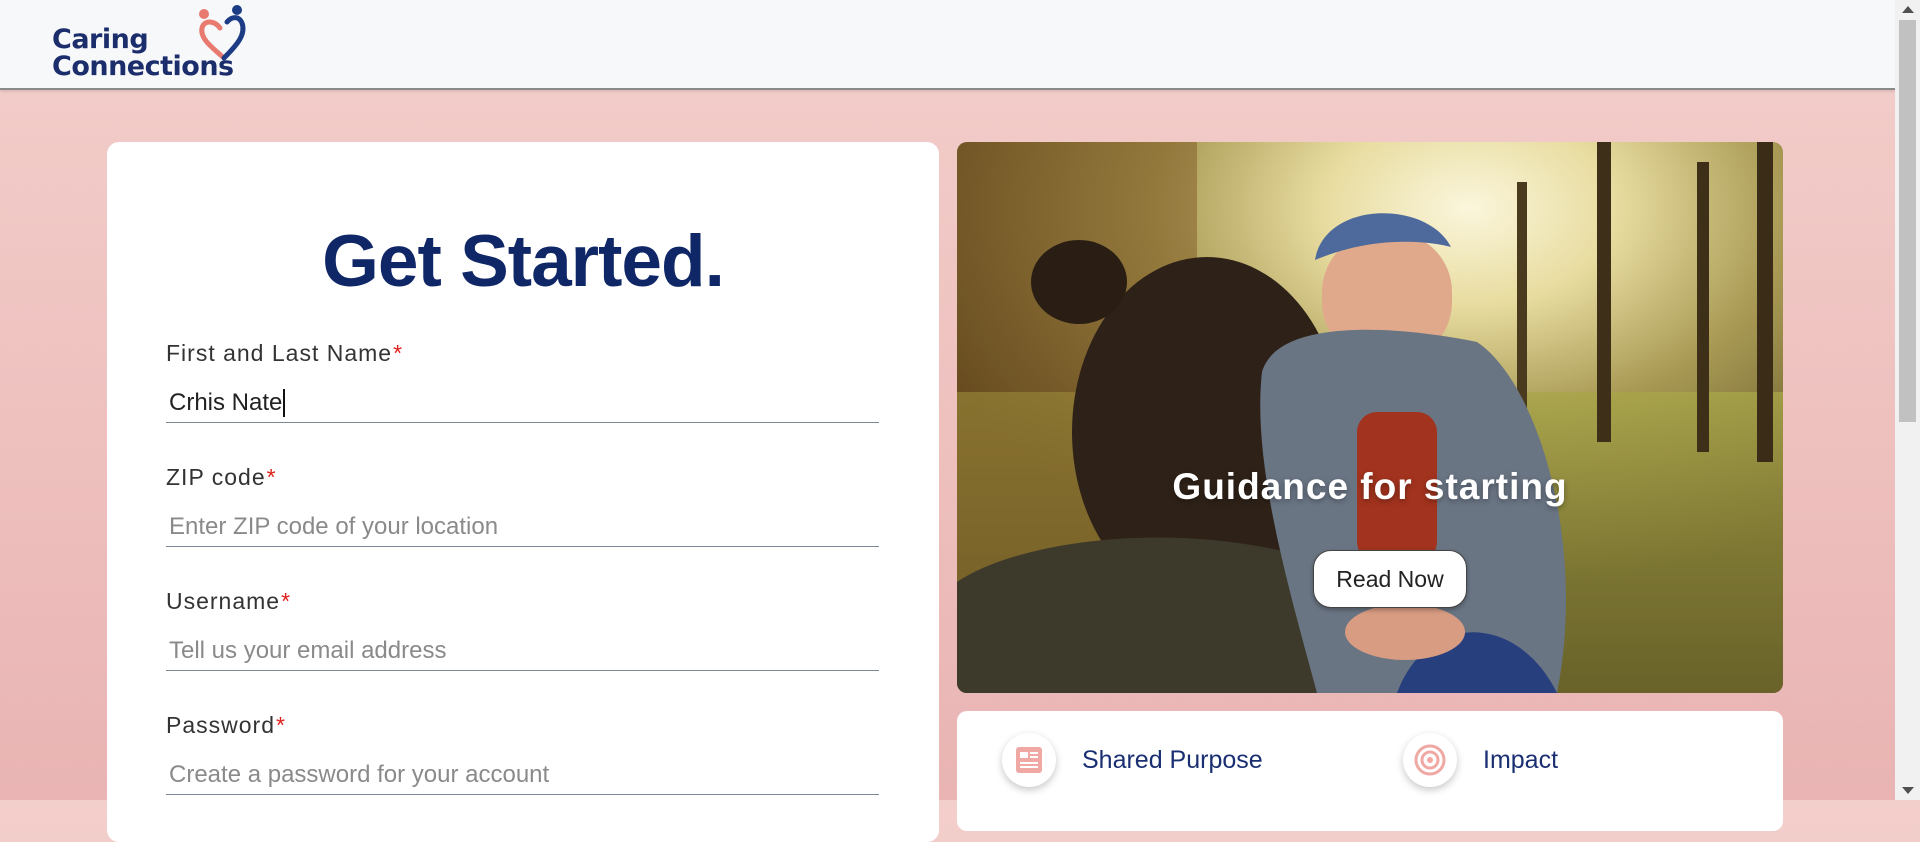  Describe the element at coordinates (216, 477) in the screenshot. I see `zip-label-text: ZIP code` at that location.